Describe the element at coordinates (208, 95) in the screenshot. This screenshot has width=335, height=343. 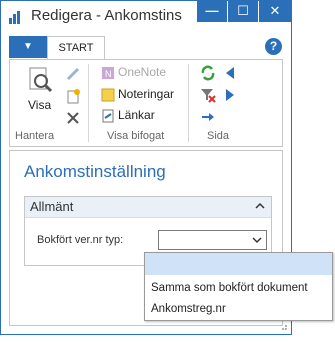
I see `clear-filter-icon` at that location.